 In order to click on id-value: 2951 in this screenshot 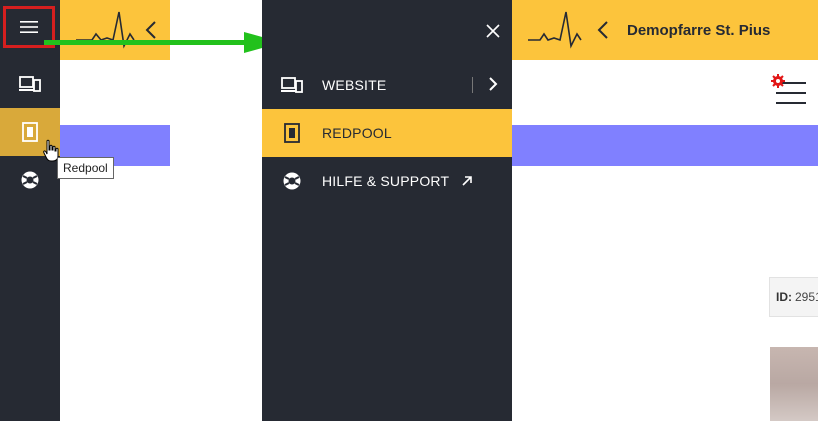, I will do `click(806, 297)`.